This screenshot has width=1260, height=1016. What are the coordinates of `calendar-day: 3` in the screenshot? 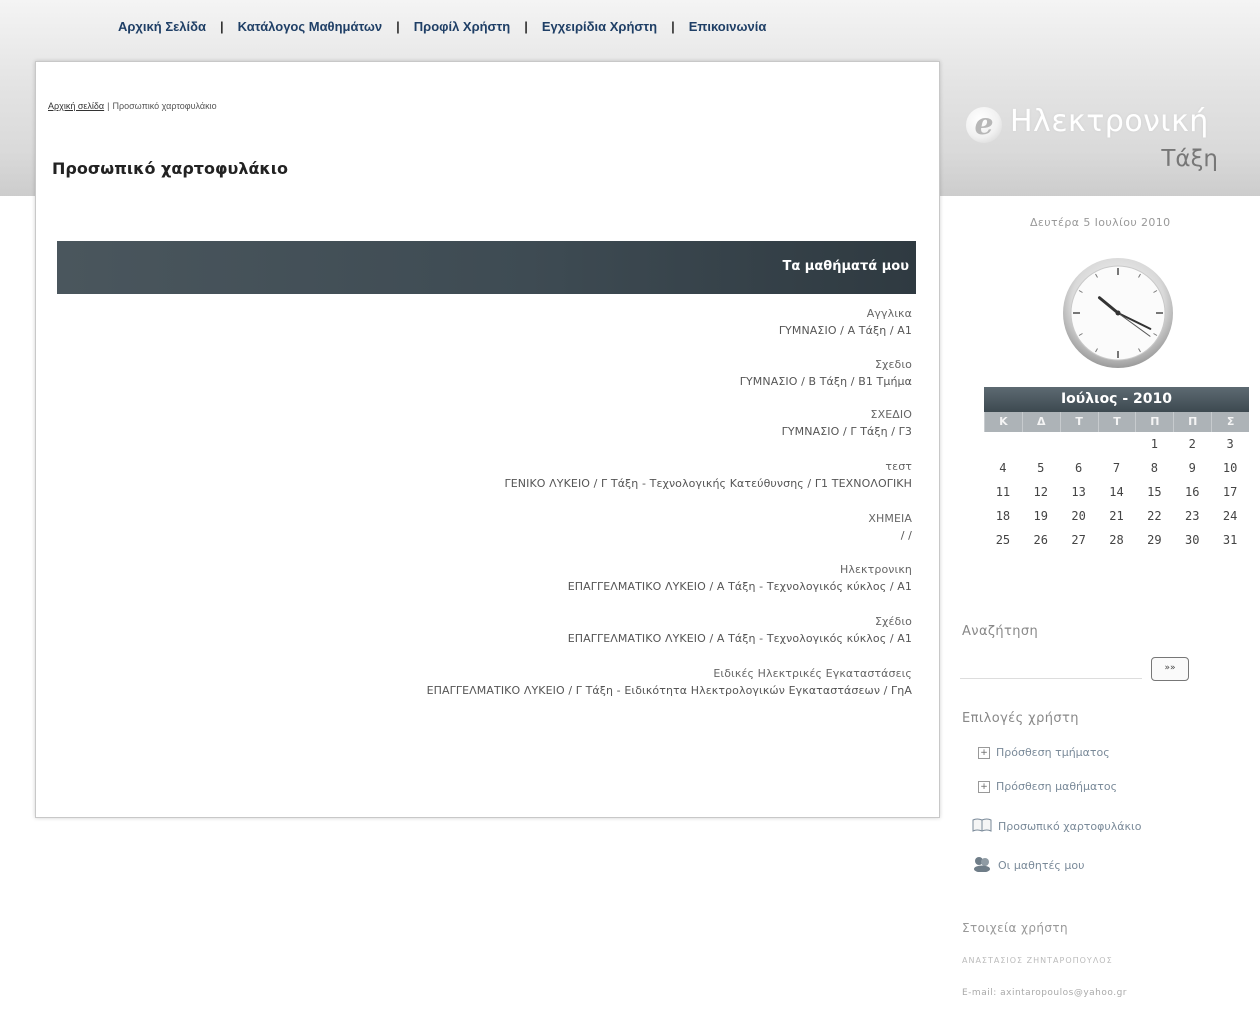 It's located at (1230, 444).